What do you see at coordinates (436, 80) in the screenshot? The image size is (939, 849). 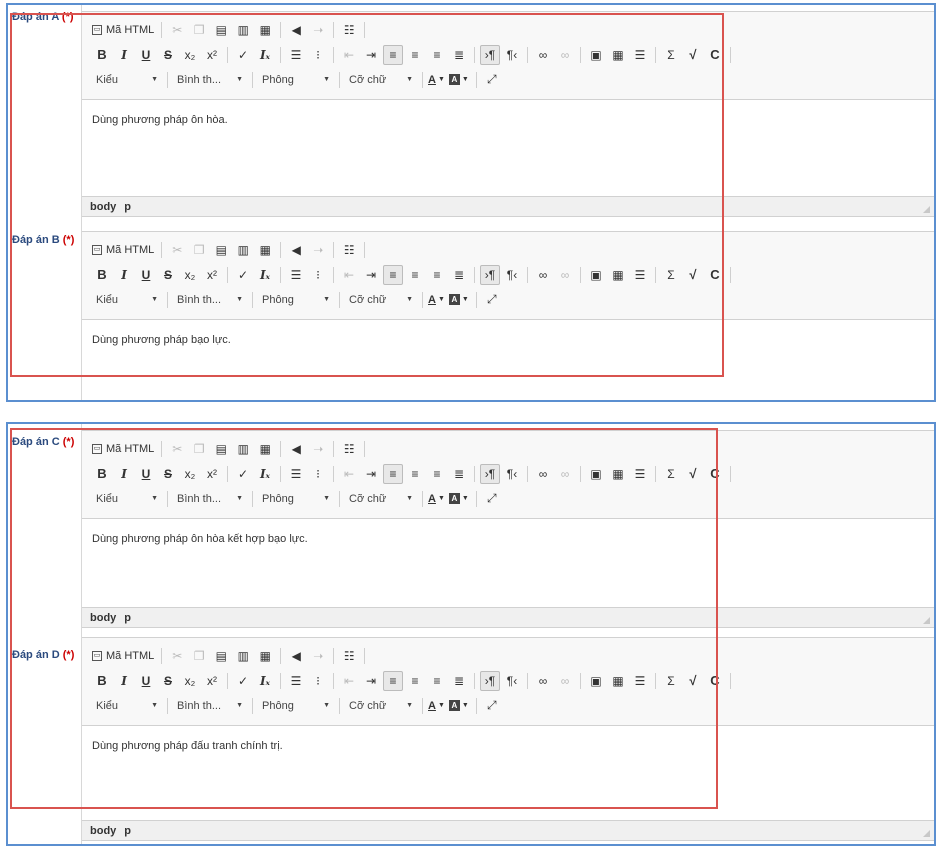 I see `text-color-button: A ▼` at bounding box center [436, 80].